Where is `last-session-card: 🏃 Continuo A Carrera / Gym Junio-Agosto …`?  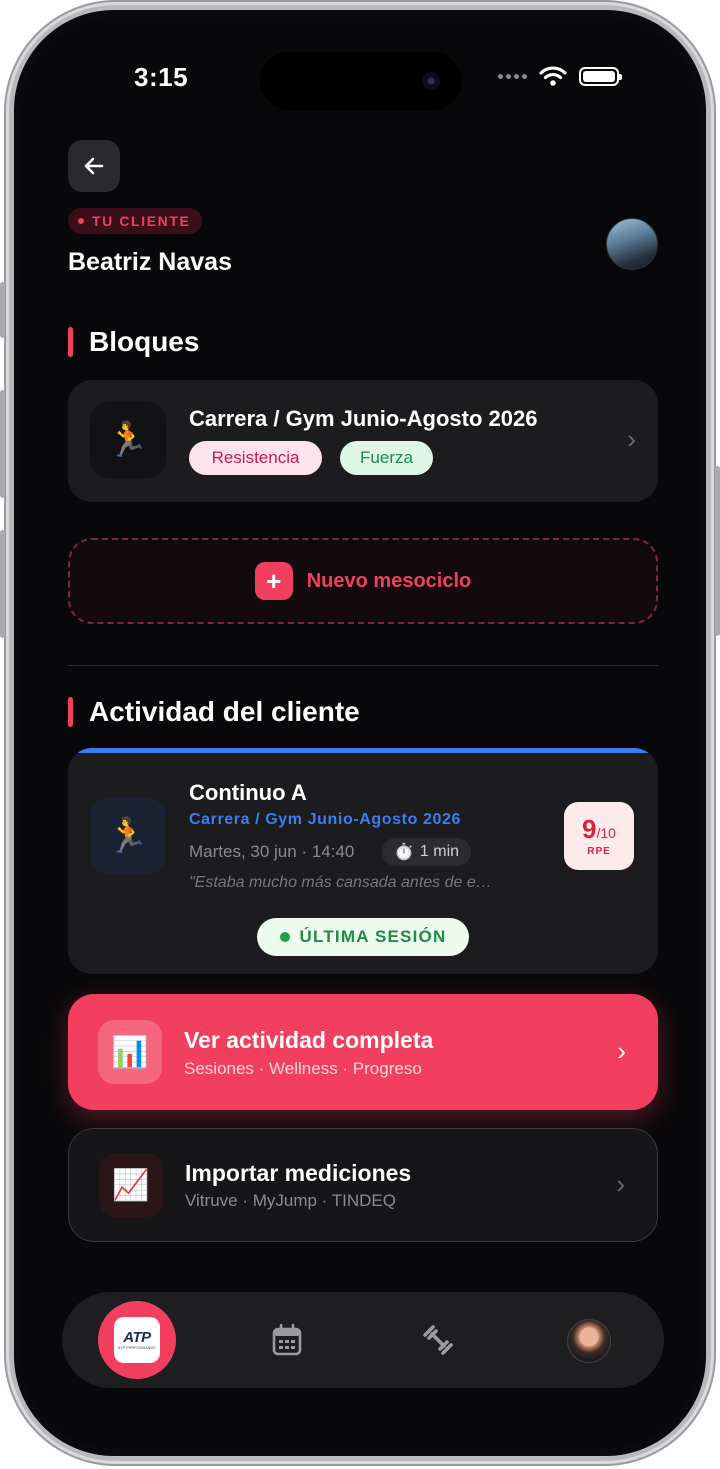
last-session-card: 🏃 Continuo A Carrera / Gym Junio-Agosto … is located at coordinates (363, 861).